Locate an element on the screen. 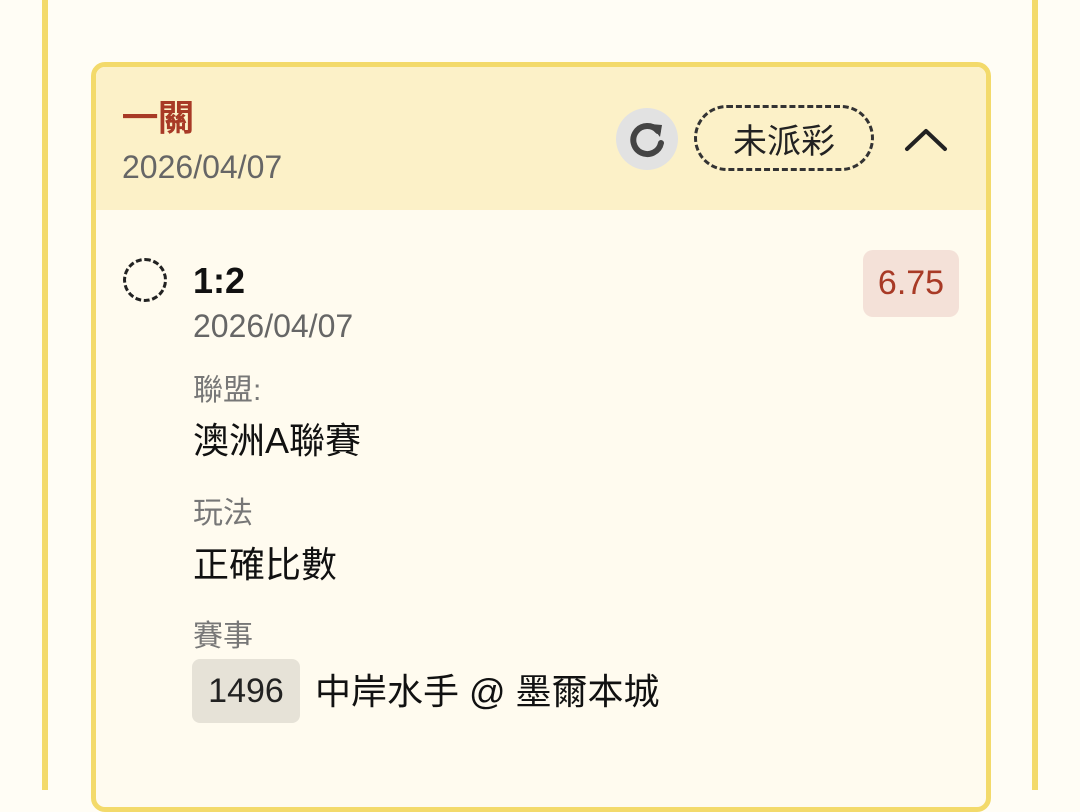 This screenshot has height=812, width=1080. selection-date: 2026/04/07 is located at coordinates (273, 326).